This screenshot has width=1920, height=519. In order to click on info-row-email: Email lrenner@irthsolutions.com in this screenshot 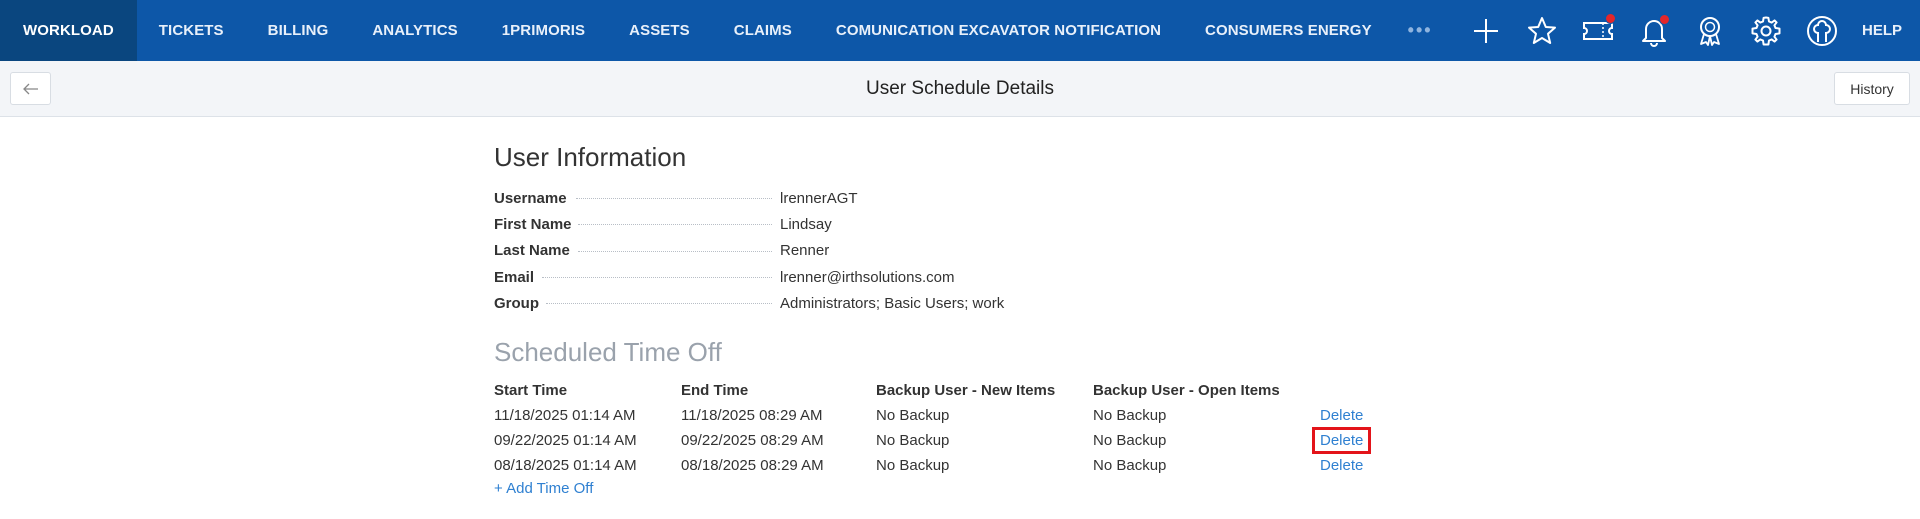, I will do `click(794, 277)`.